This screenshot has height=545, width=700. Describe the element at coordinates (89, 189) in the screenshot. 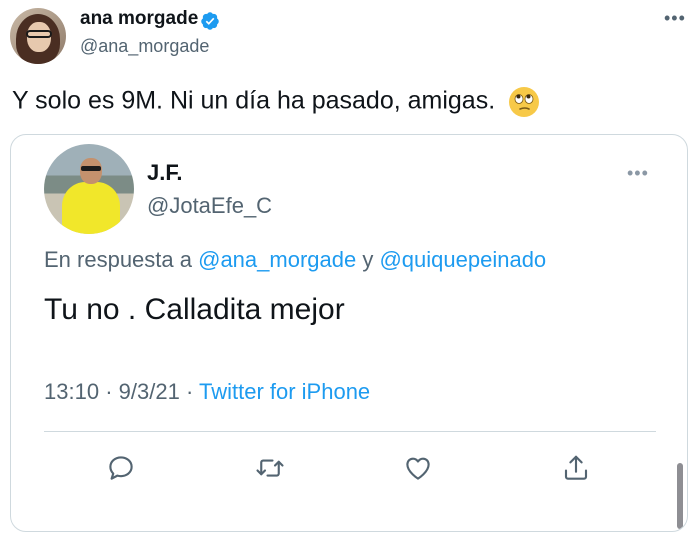

I see `quoted-author-avatar` at that location.